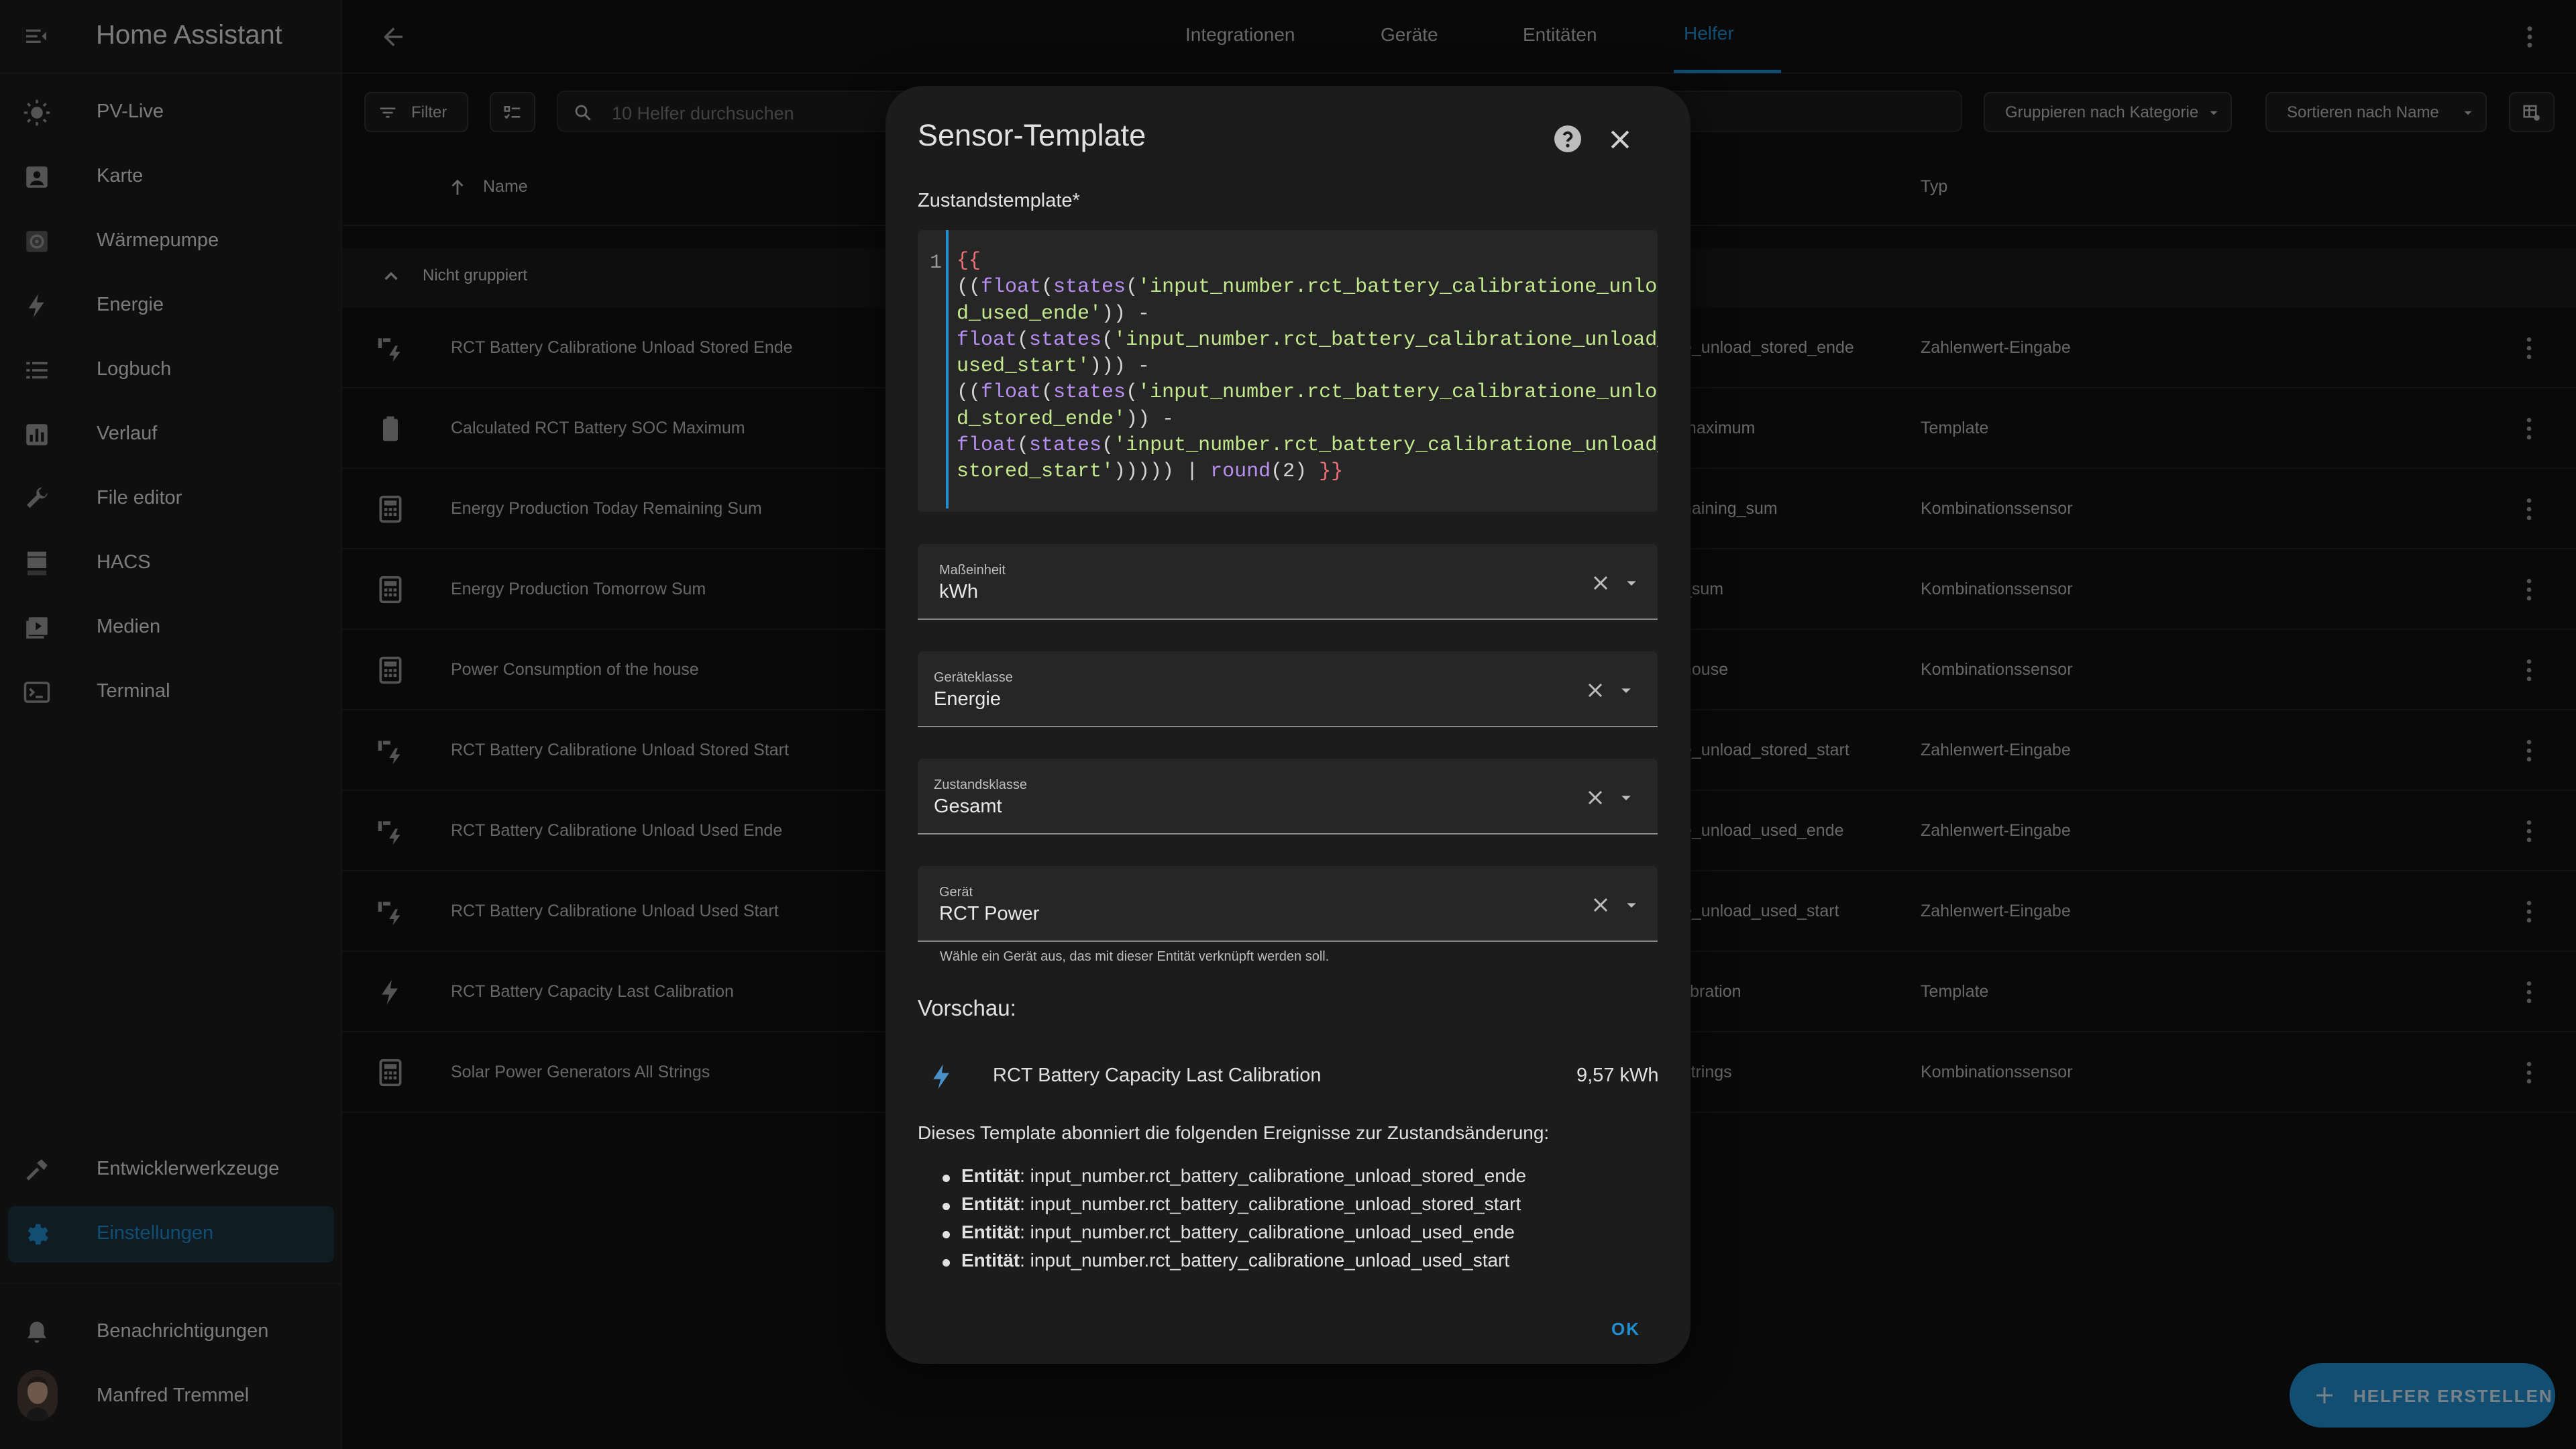 The width and height of the screenshot is (2576, 1449). Describe the element at coordinates (999, 200) in the screenshot. I see `template-label: Zustandstemplate*` at that location.